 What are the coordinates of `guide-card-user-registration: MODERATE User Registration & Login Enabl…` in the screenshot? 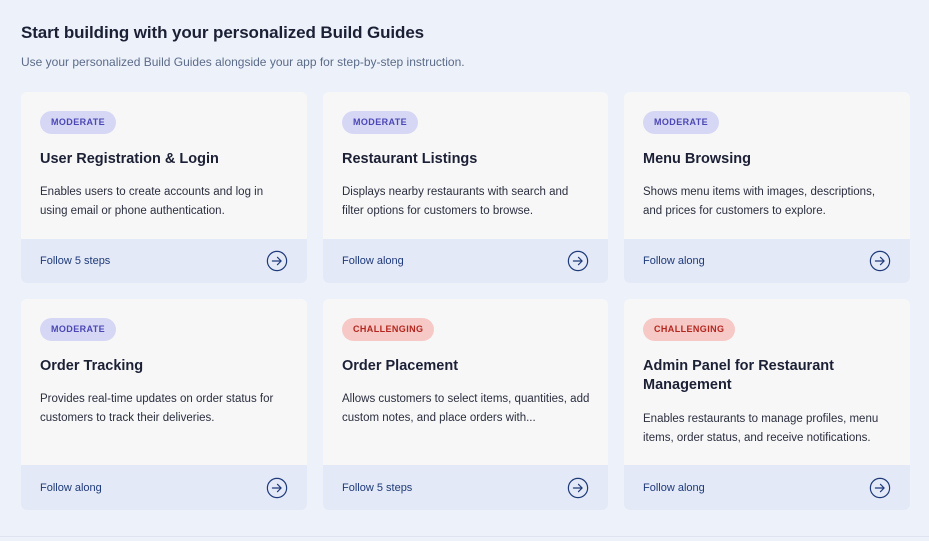 It's located at (164, 187).